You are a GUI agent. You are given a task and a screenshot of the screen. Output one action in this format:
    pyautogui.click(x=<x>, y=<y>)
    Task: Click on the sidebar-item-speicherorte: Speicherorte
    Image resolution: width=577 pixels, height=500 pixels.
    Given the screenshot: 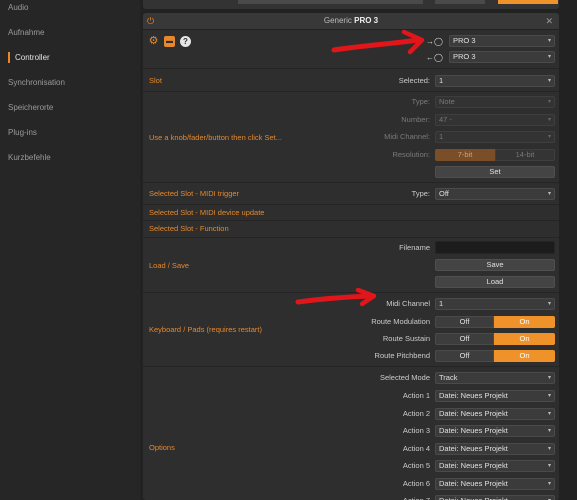 What is the action you would take?
    pyautogui.click(x=30, y=108)
    